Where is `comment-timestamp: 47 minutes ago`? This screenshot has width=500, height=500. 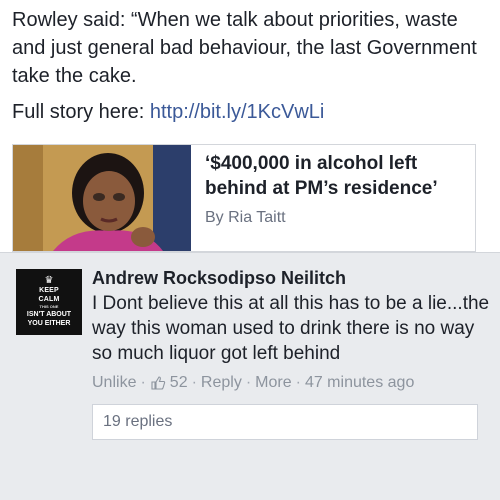 comment-timestamp: 47 minutes ago is located at coordinates (359, 383).